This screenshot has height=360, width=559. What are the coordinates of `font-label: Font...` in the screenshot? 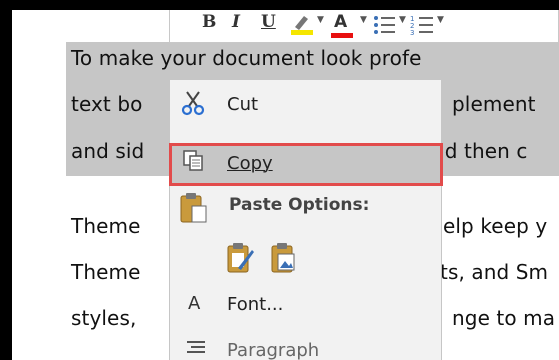 It's located at (255, 304).